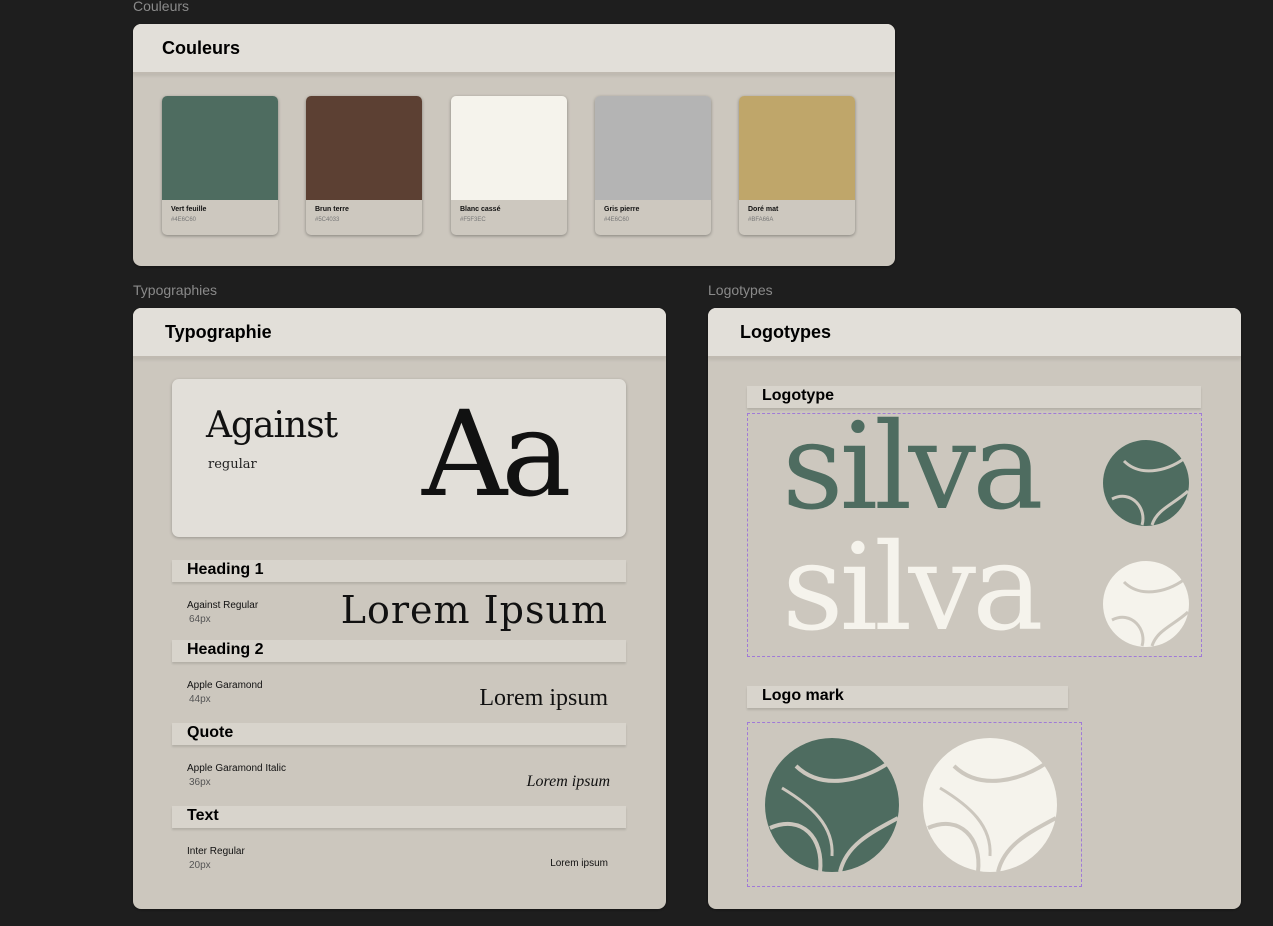 Image resolution: width=1273 pixels, height=926 pixels. Describe the element at coordinates (201, 48) in the screenshot. I see `colors-card-title: Couleurs` at that location.